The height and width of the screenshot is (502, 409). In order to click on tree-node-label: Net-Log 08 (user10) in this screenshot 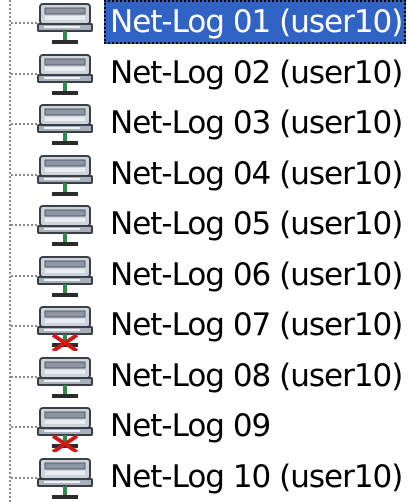, I will do `click(255, 376)`.